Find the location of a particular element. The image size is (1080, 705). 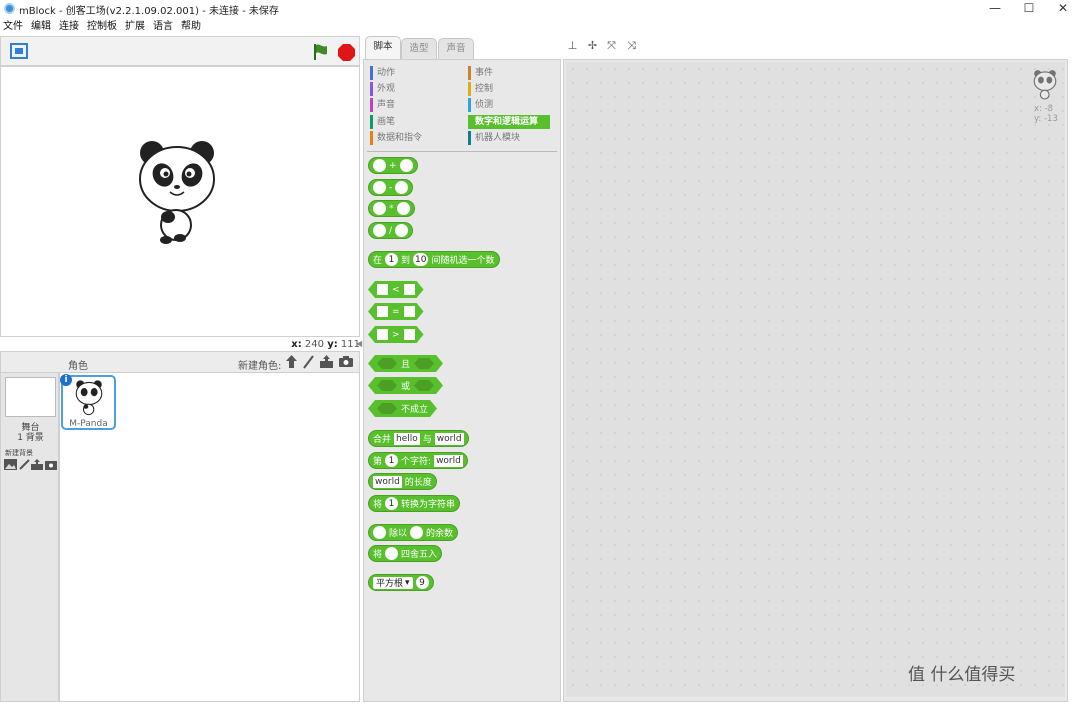

panda-thumbnail is located at coordinates (89, 398).